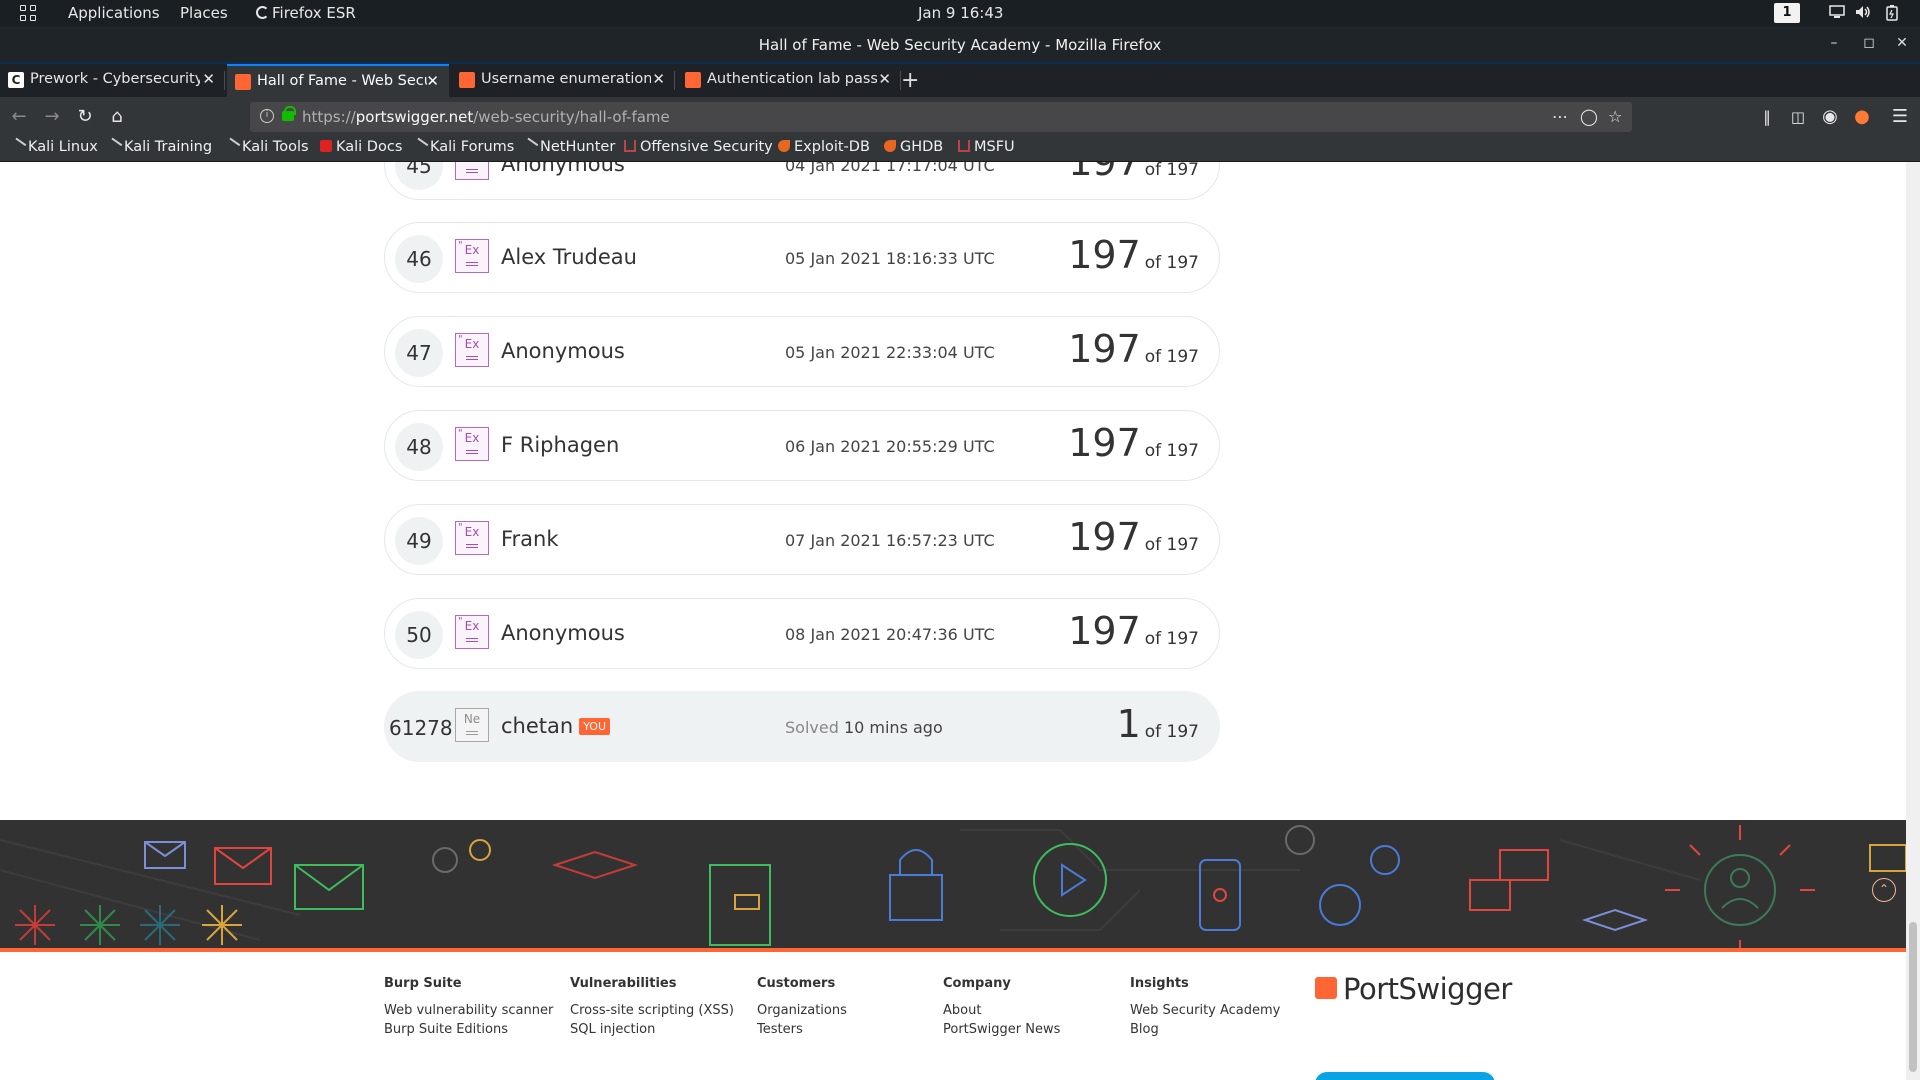 This screenshot has height=1080, width=1920. What do you see at coordinates (1862, 117) in the screenshot?
I see `foxyproxy-extension-icon: ●` at bounding box center [1862, 117].